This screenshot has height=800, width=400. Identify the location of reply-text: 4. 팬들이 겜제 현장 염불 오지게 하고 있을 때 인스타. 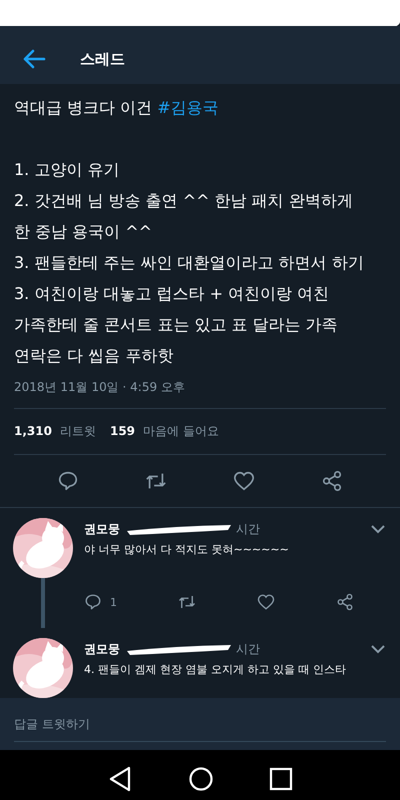
(215, 669).